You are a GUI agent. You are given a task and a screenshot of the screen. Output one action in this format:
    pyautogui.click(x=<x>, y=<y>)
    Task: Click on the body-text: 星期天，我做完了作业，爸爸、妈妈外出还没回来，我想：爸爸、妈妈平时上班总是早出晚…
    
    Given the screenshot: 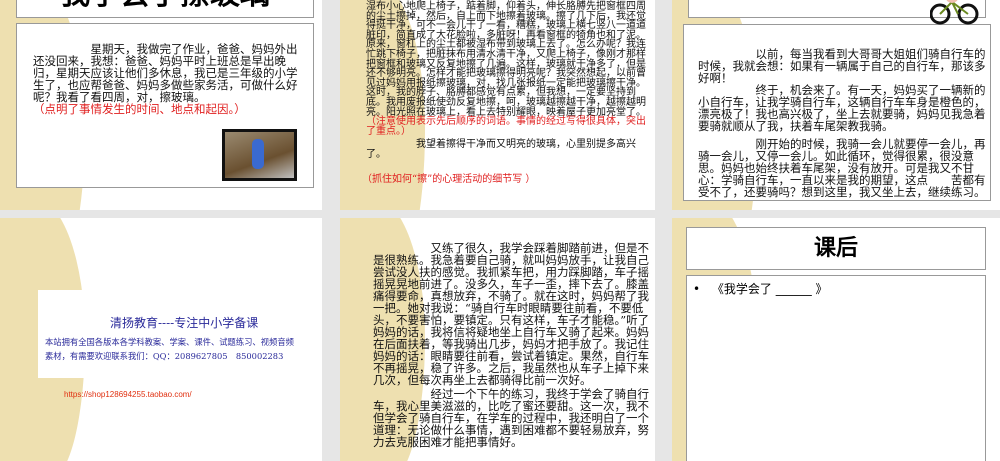 What is the action you would take?
    pyautogui.click(x=165, y=73)
    